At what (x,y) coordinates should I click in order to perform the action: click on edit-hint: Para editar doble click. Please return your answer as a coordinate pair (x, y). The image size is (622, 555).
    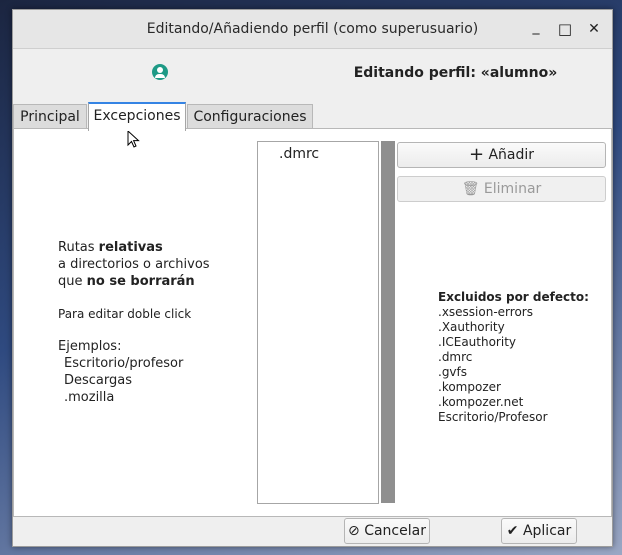
    Looking at the image, I should click on (125, 314).